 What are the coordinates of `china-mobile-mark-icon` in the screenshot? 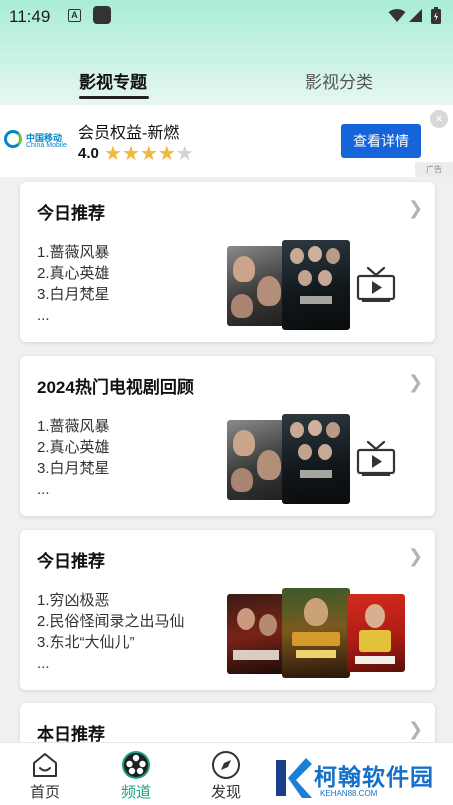 It's located at (13, 139).